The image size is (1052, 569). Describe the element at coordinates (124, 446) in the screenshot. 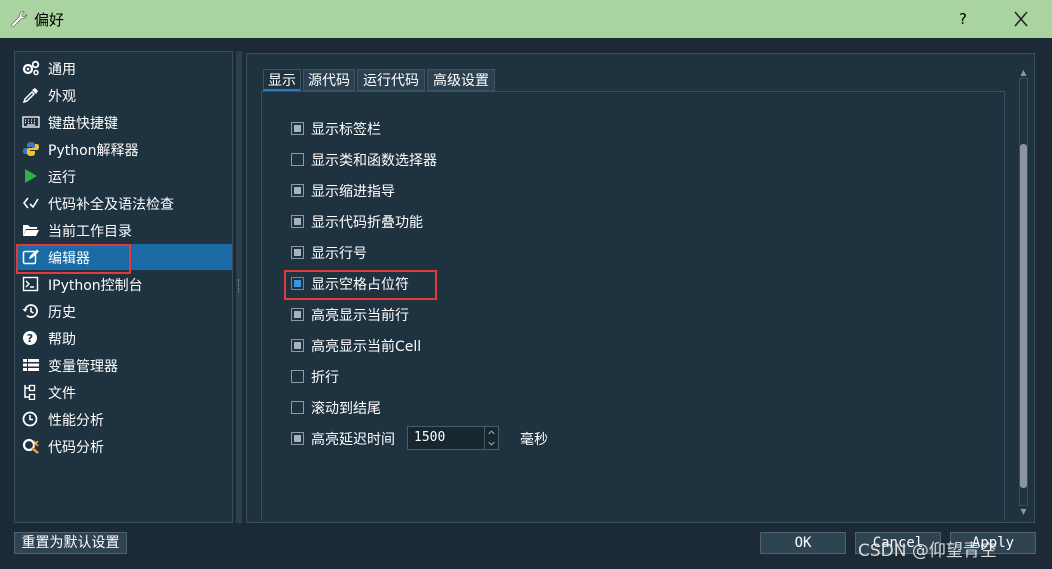

I see `nav-item-code-analysis: 代码分析` at that location.